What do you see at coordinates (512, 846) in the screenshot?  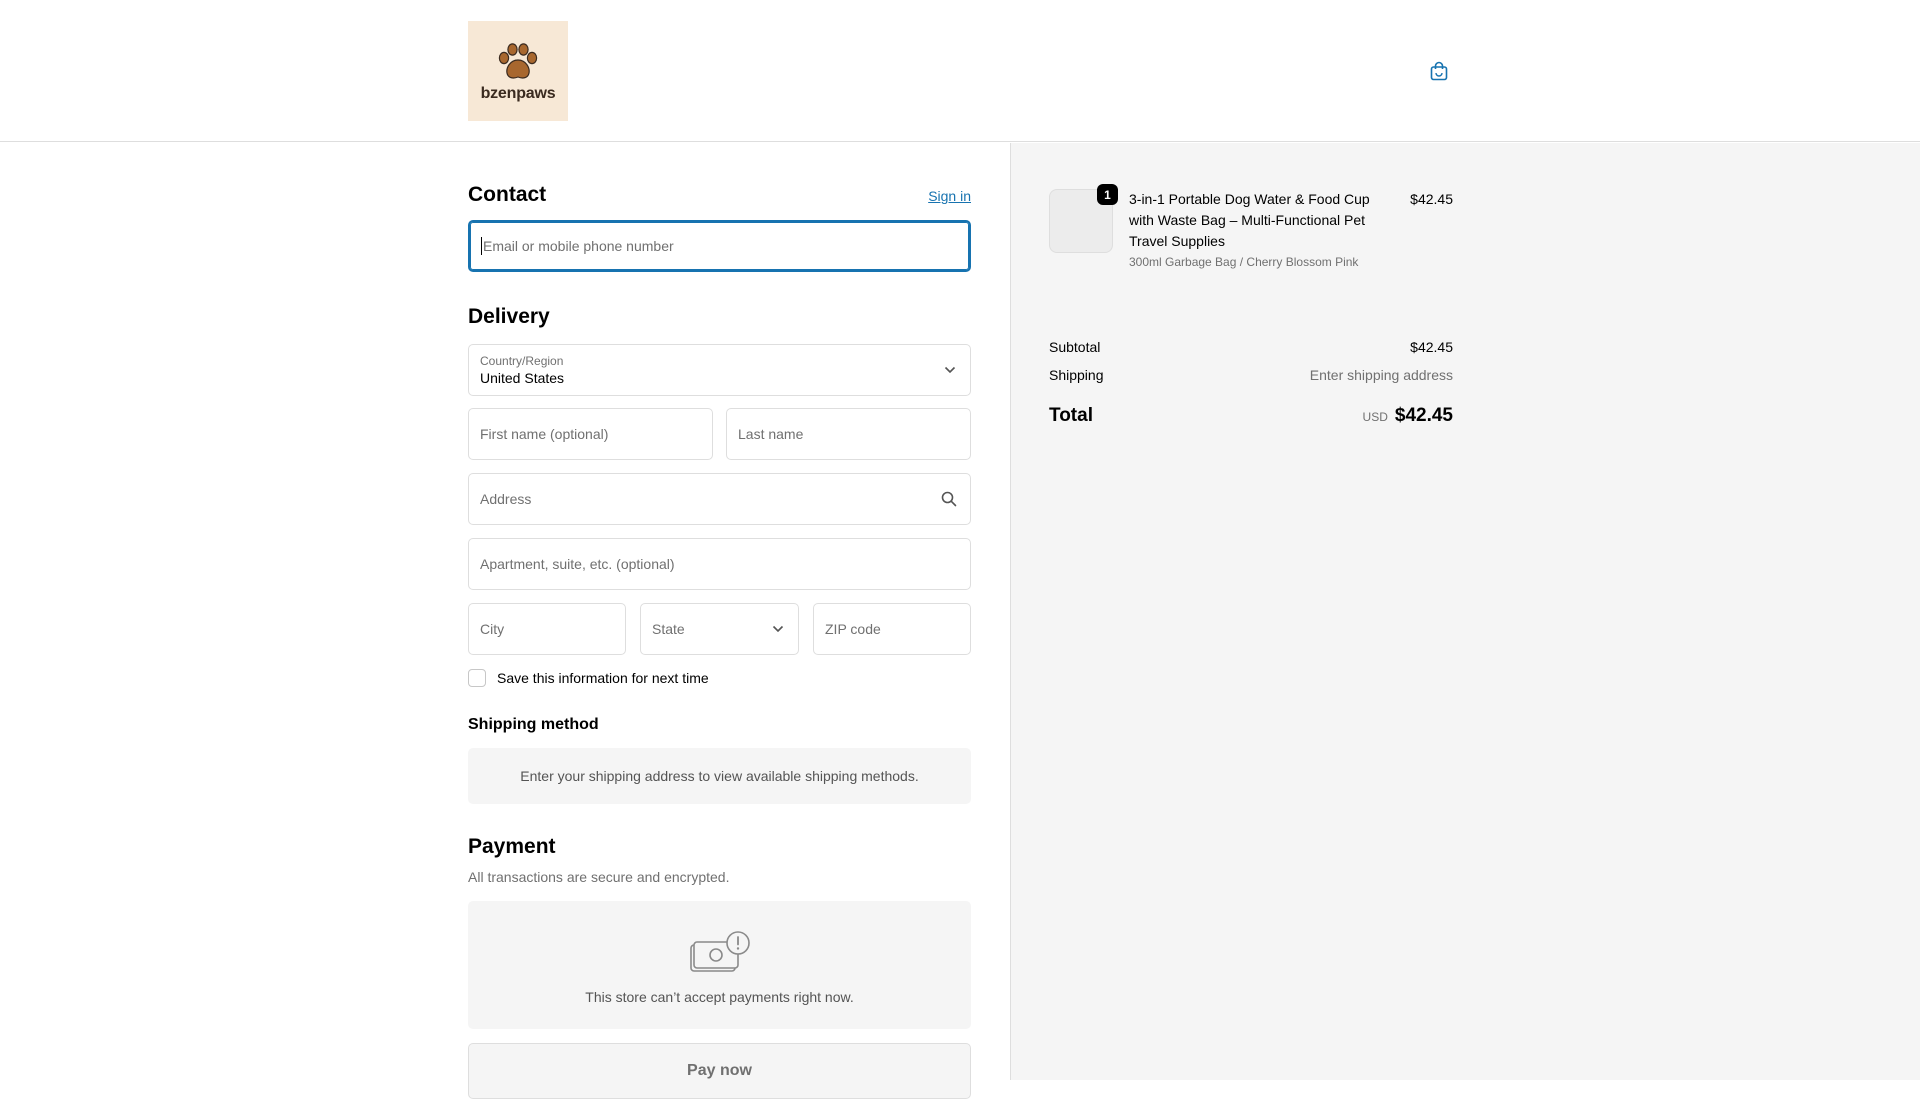 I see `payment-title: Payment` at bounding box center [512, 846].